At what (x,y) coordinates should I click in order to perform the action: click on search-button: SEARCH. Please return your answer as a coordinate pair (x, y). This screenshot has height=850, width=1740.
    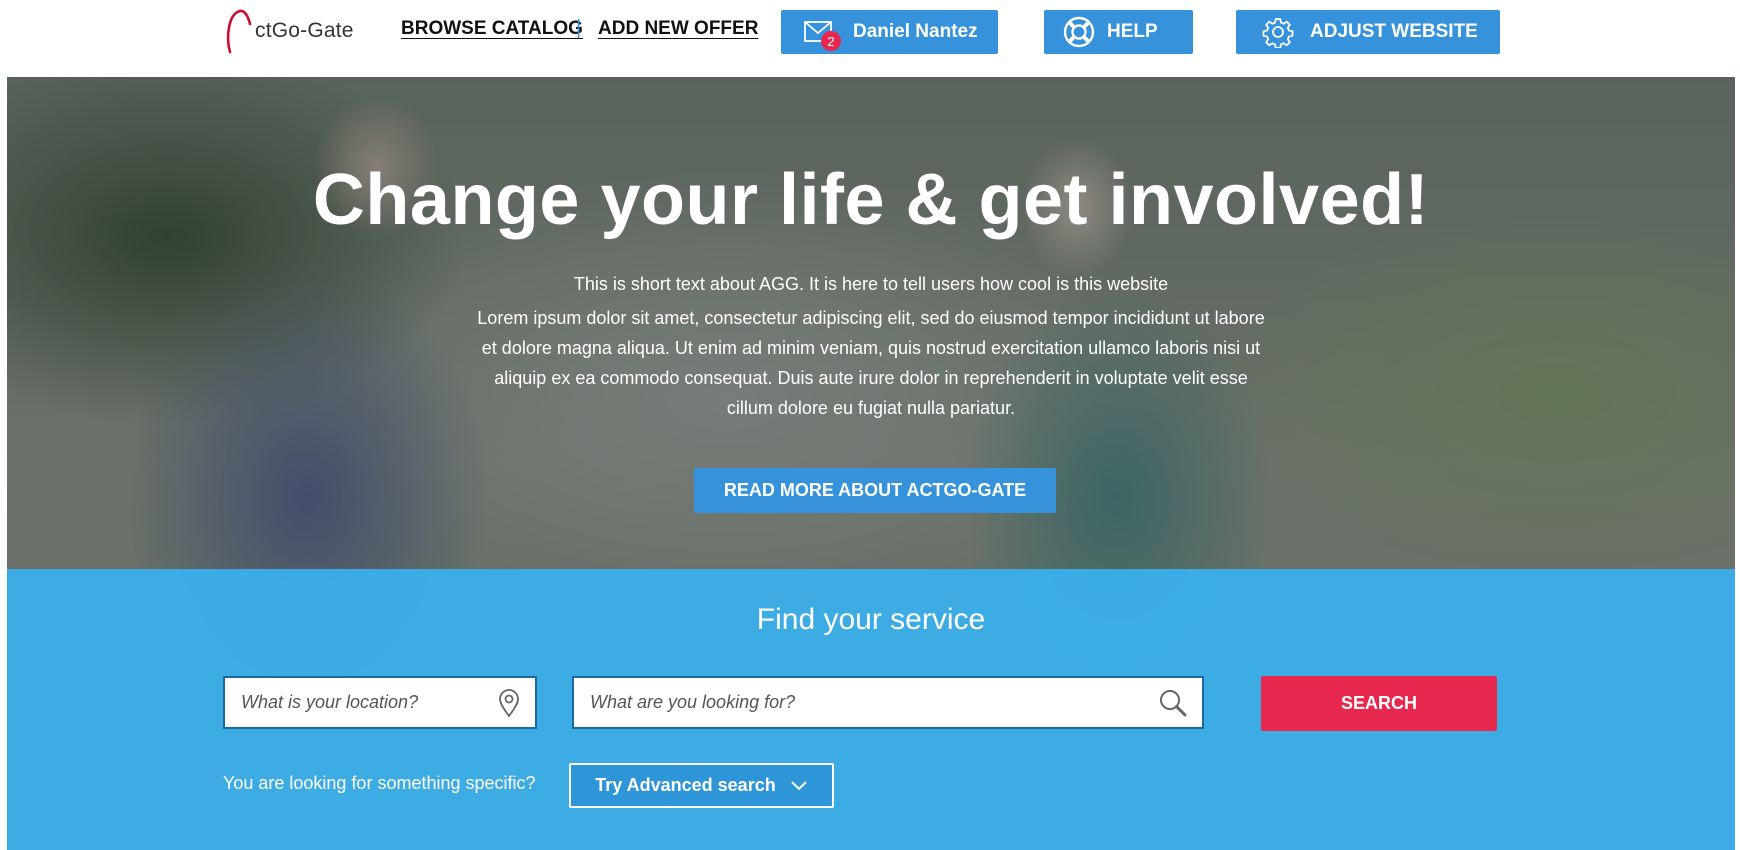
    Looking at the image, I should click on (1379, 703).